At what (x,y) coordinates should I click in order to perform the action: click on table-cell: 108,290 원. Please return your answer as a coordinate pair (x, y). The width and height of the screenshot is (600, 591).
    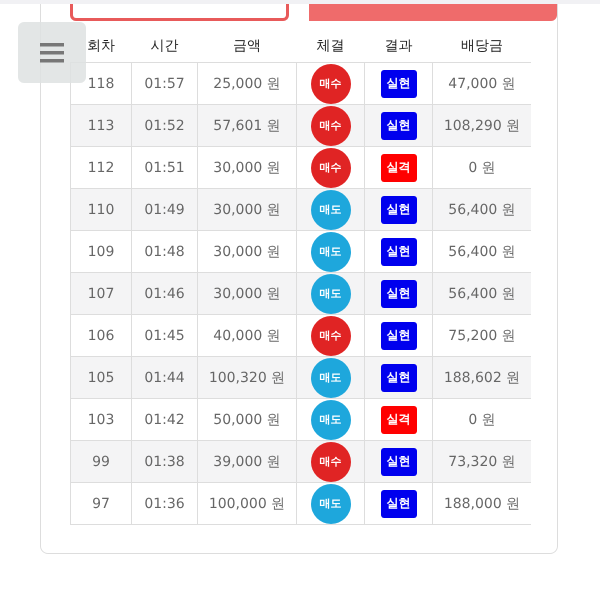
    Looking at the image, I should click on (481, 125).